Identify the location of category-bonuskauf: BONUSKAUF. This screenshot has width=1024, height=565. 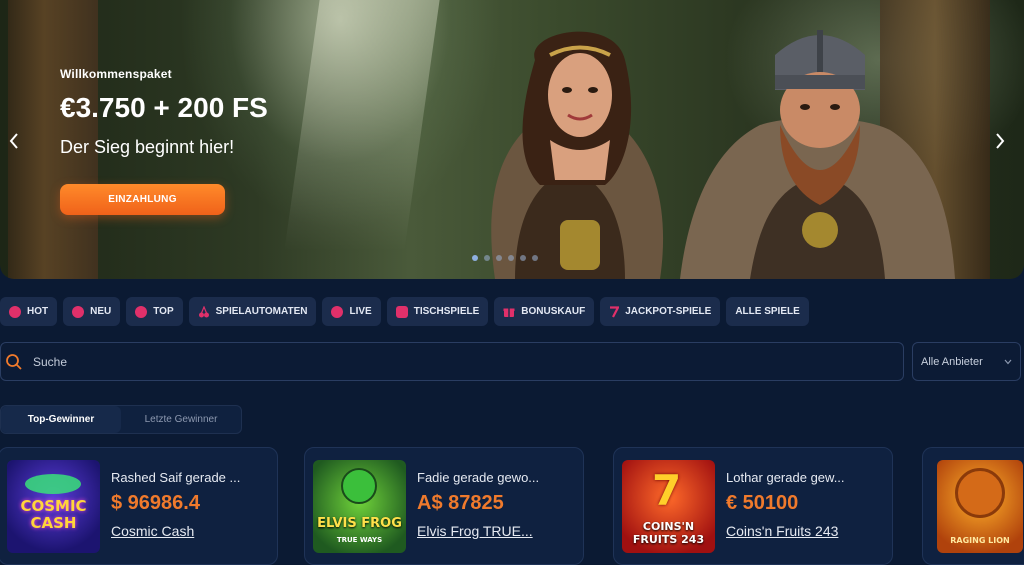
(544, 311).